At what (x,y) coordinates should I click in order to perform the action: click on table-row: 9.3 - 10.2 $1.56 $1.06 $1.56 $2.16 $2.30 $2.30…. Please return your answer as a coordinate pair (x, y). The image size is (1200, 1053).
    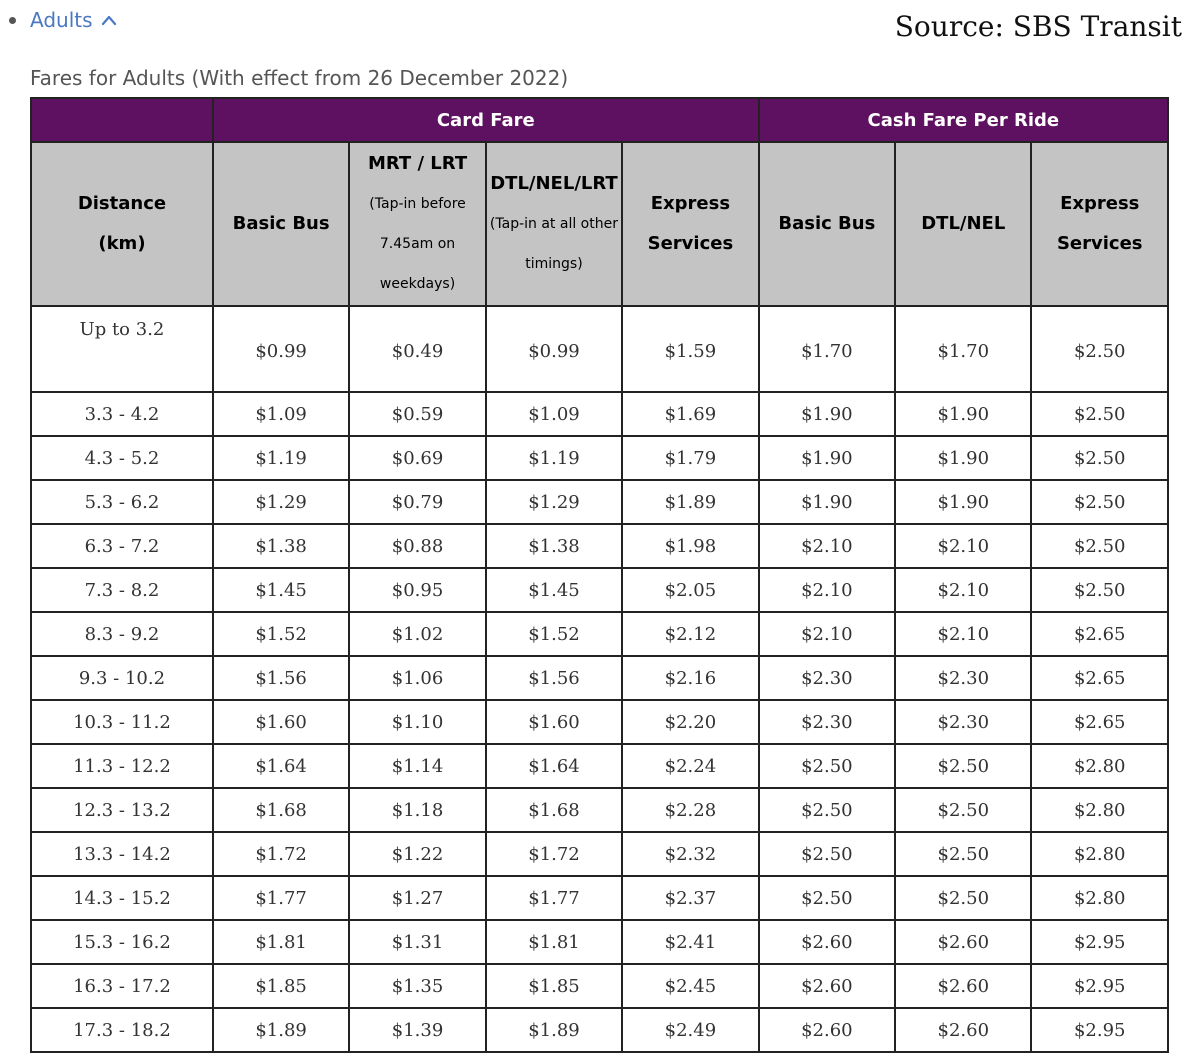
    Looking at the image, I should click on (599, 678).